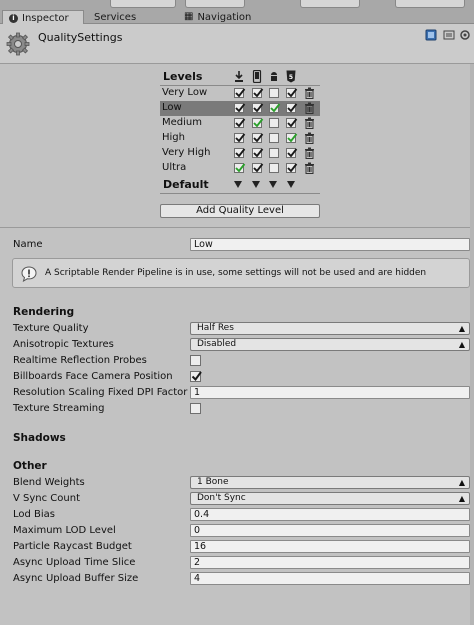 The width and height of the screenshot is (474, 625). Describe the element at coordinates (330, 392) in the screenshot. I see `resolution-scaling-field: 1` at that location.